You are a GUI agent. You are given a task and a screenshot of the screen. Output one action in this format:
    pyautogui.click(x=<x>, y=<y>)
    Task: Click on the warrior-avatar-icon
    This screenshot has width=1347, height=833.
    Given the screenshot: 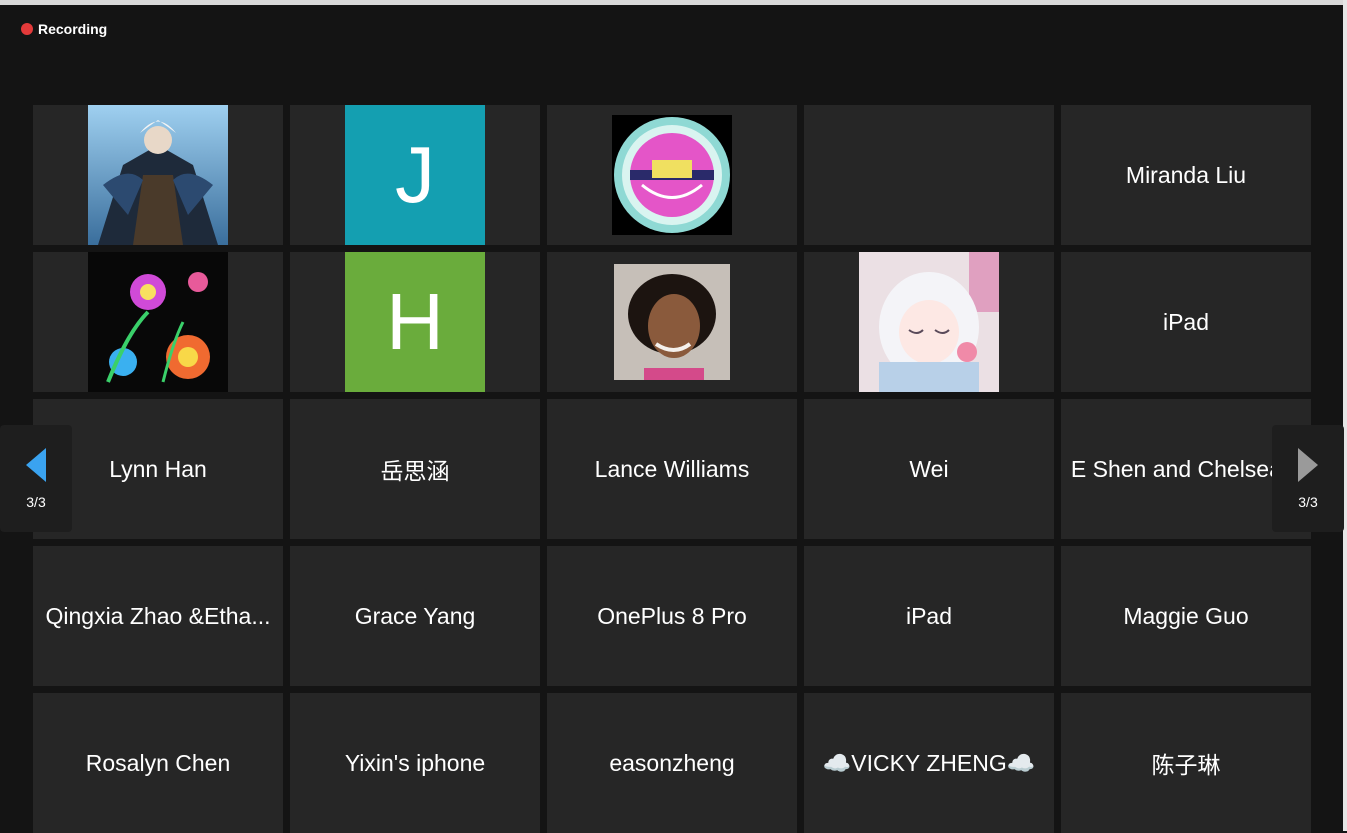 What is the action you would take?
    pyautogui.click(x=158, y=175)
    